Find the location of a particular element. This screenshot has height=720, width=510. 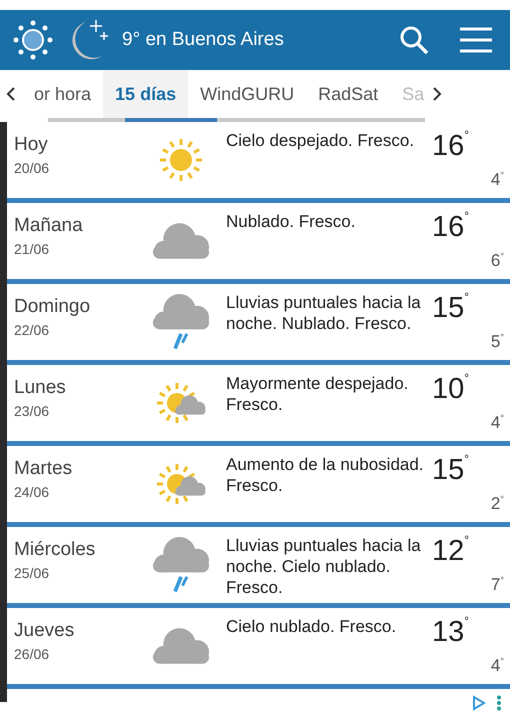

min-temperature: 5$^{°}$ is located at coordinates (497, 342).